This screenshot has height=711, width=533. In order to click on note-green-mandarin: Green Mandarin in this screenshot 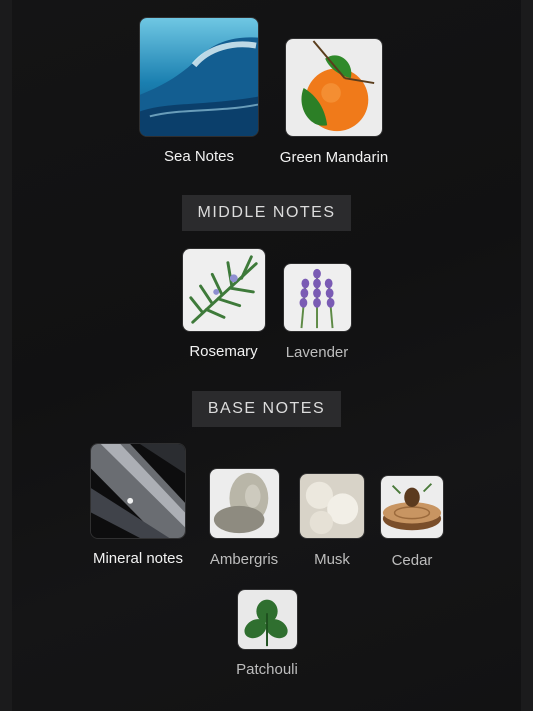, I will do `click(334, 102)`.